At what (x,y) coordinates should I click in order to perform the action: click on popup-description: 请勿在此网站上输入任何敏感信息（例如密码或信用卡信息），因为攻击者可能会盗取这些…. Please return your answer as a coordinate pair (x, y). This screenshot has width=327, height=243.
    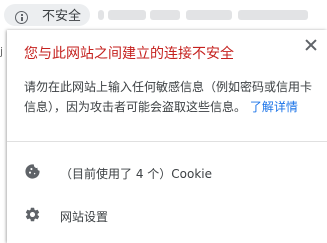
    Looking at the image, I should click on (170, 97).